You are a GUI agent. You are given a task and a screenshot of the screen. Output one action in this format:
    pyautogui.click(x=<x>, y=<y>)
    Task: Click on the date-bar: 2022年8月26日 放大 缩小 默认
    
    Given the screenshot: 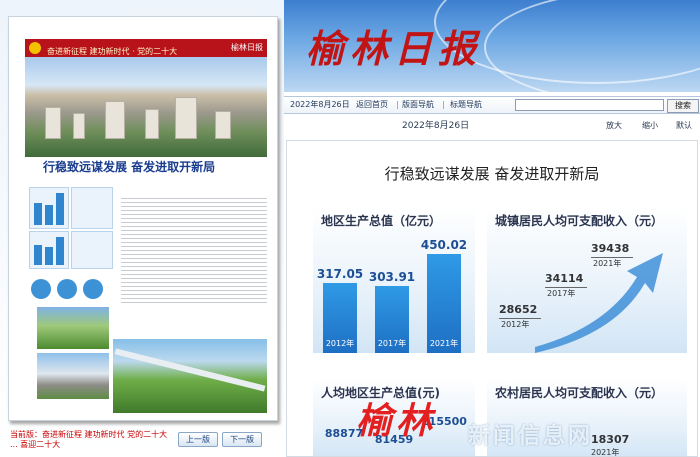 What is the action you would take?
    pyautogui.click(x=492, y=126)
    